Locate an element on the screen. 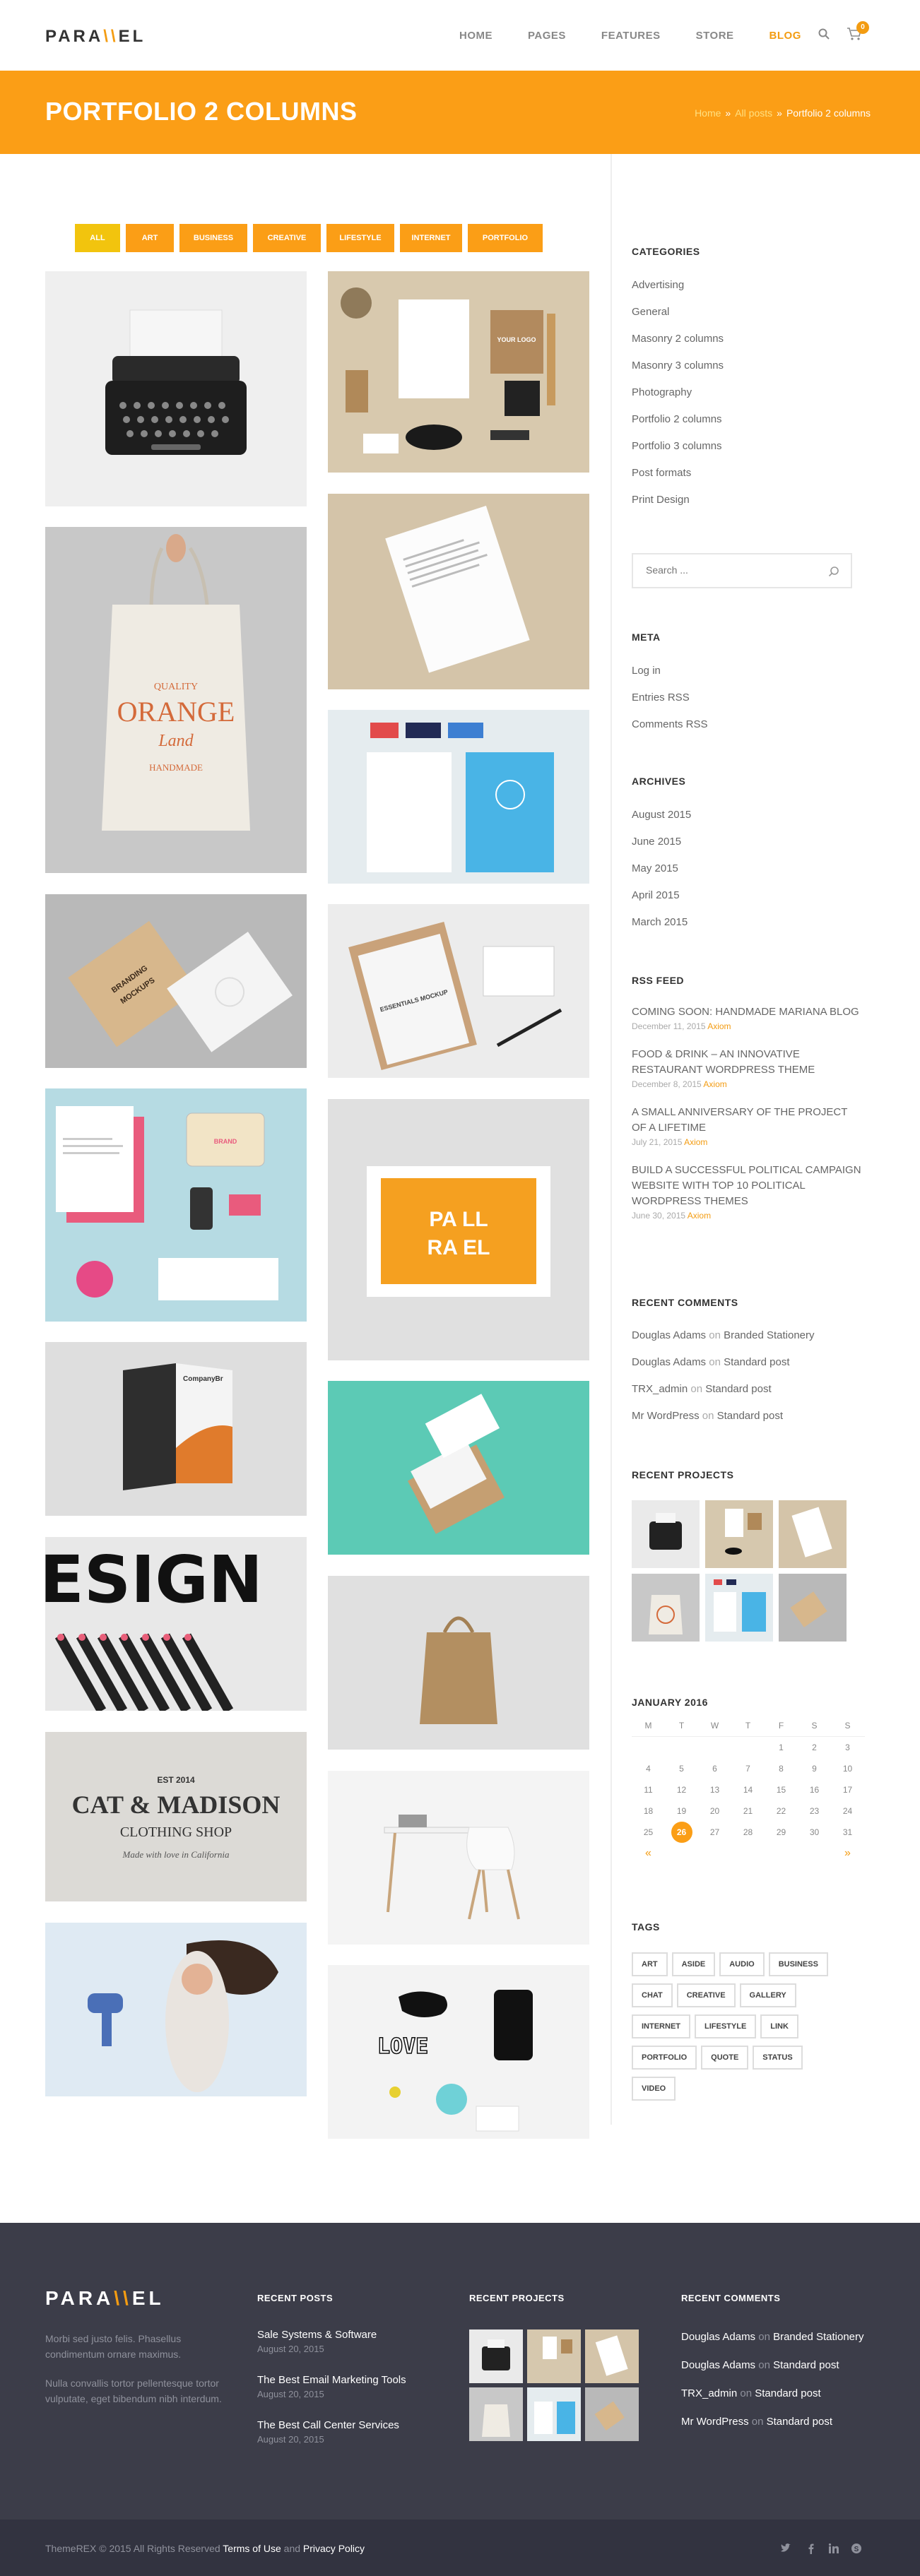 This screenshot has height=2576, width=920. filter-all: ALL is located at coordinates (97, 238).